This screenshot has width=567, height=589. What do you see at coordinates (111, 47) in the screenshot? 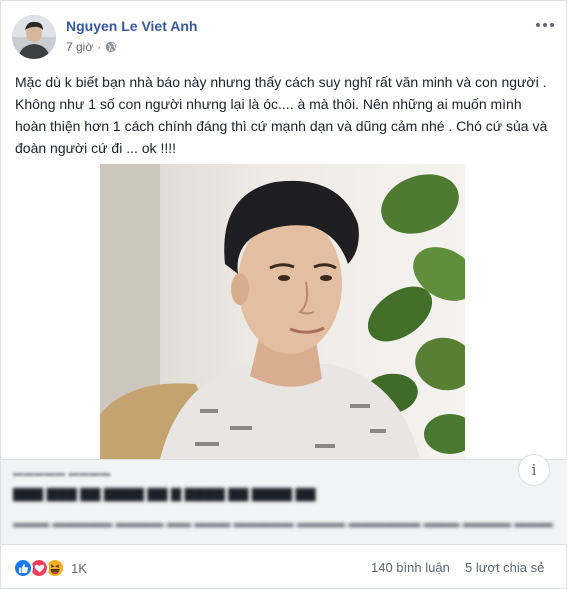
I see `globe-icon` at bounding box center [111, 47].